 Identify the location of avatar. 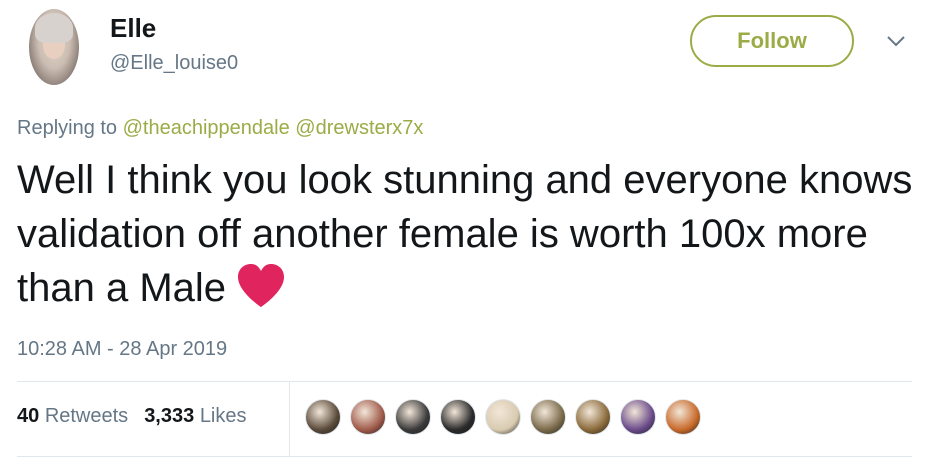
(54, 47).